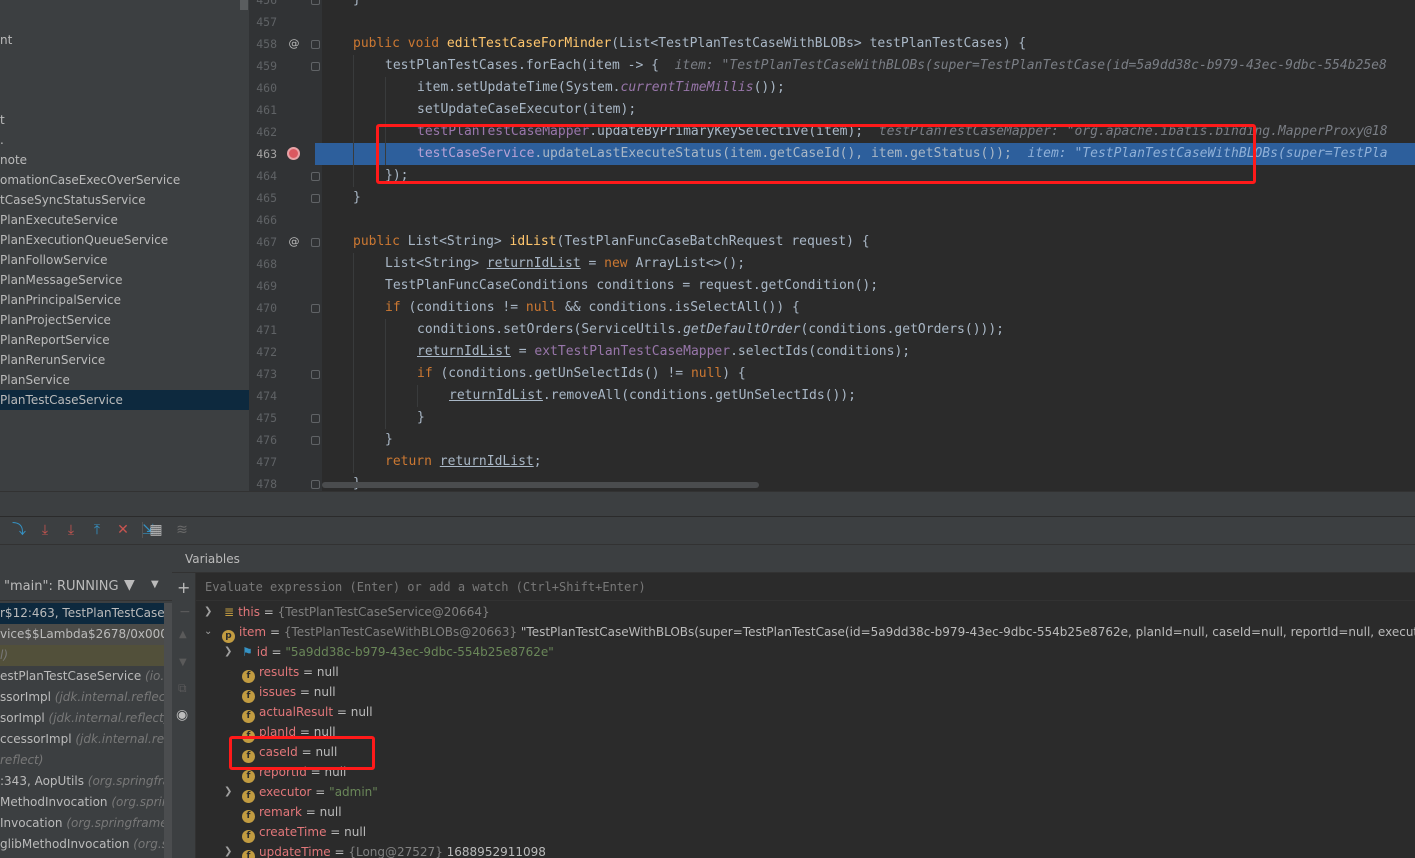  I want to click on frame-item: estPlanTestCaseService (io.met, so click(86, 676).